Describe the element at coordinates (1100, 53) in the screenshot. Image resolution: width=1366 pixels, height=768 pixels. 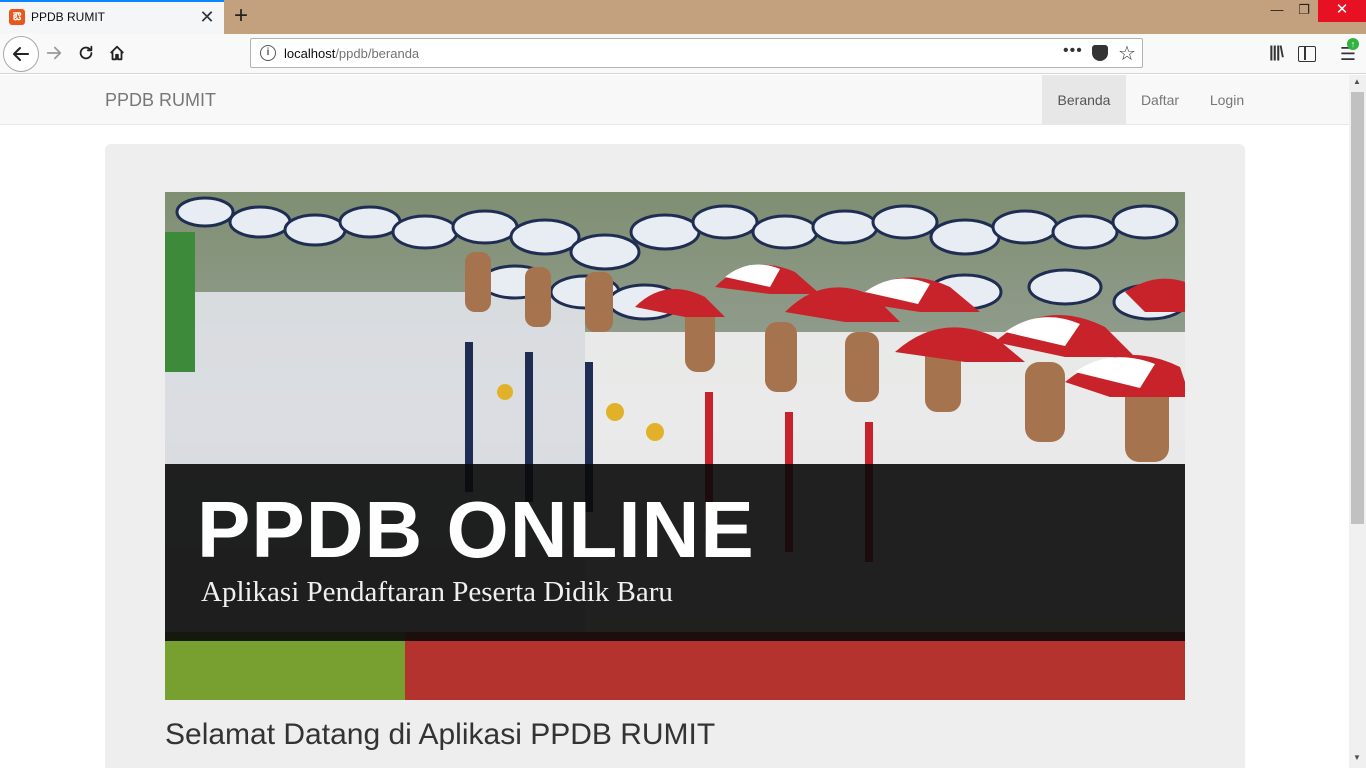
I see `pocket-icon` at that location.